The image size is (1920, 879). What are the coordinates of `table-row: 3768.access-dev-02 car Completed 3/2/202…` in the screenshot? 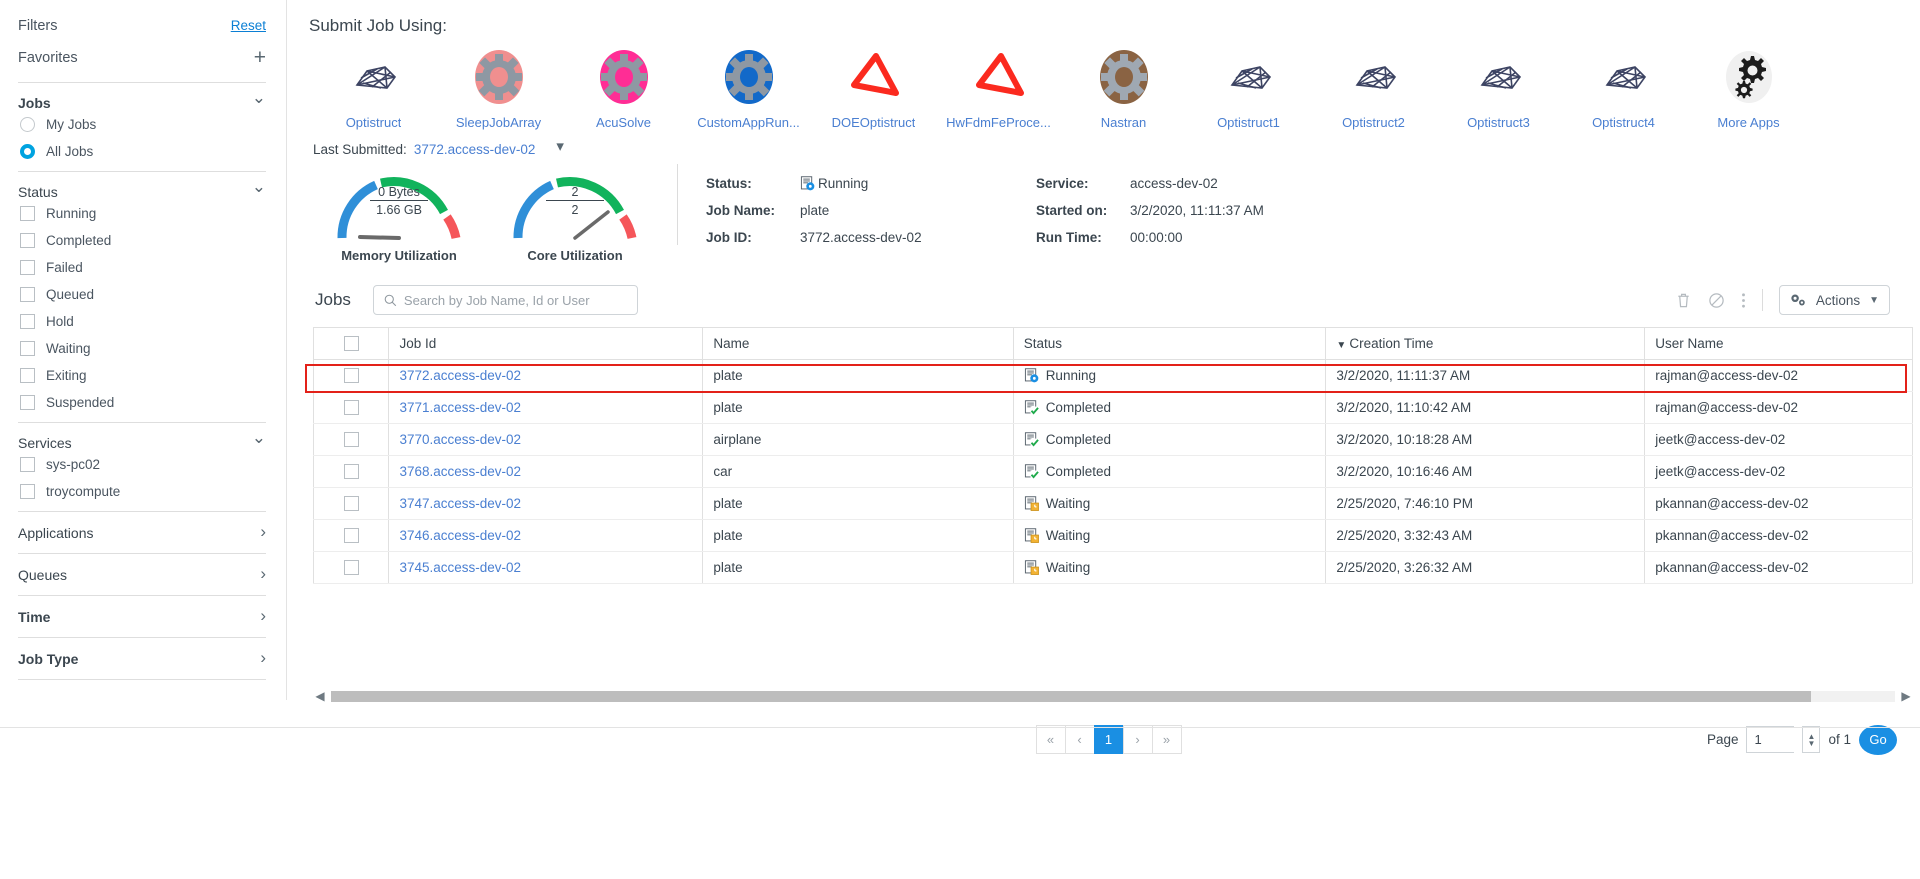 It's located at (1112, 471).